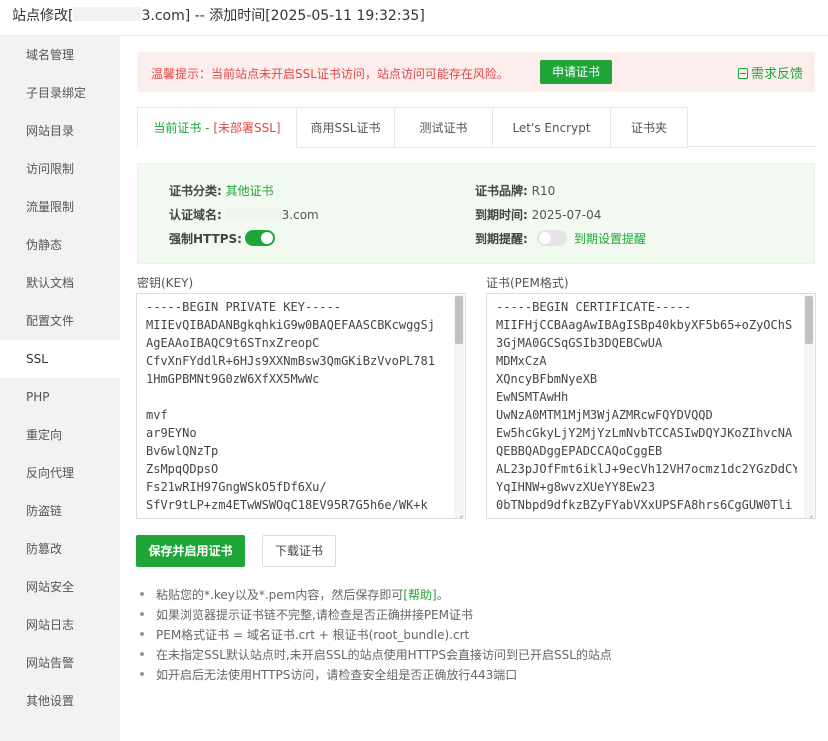  Describe the element at coordinates (60, 701) in the screenshot. I see `sidebar-item-other: 其他设置` at that location.